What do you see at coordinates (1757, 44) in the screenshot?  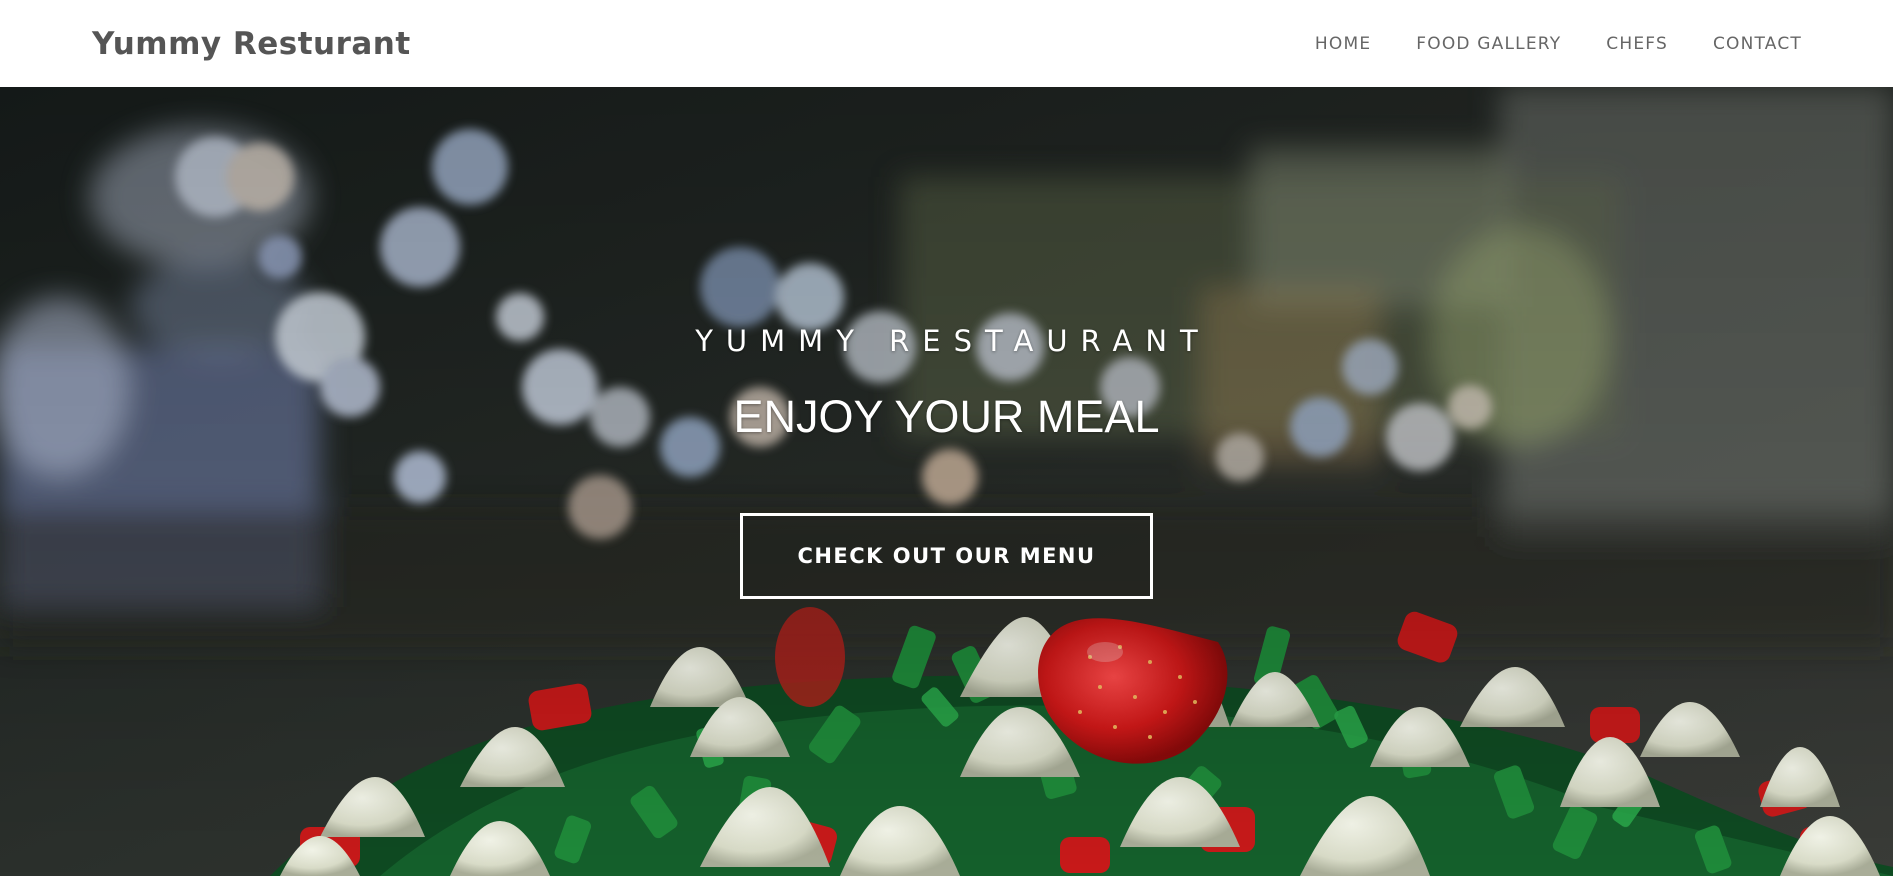 I see `nav-link-contact: CONTACT` at bounding box center [1757, 44].